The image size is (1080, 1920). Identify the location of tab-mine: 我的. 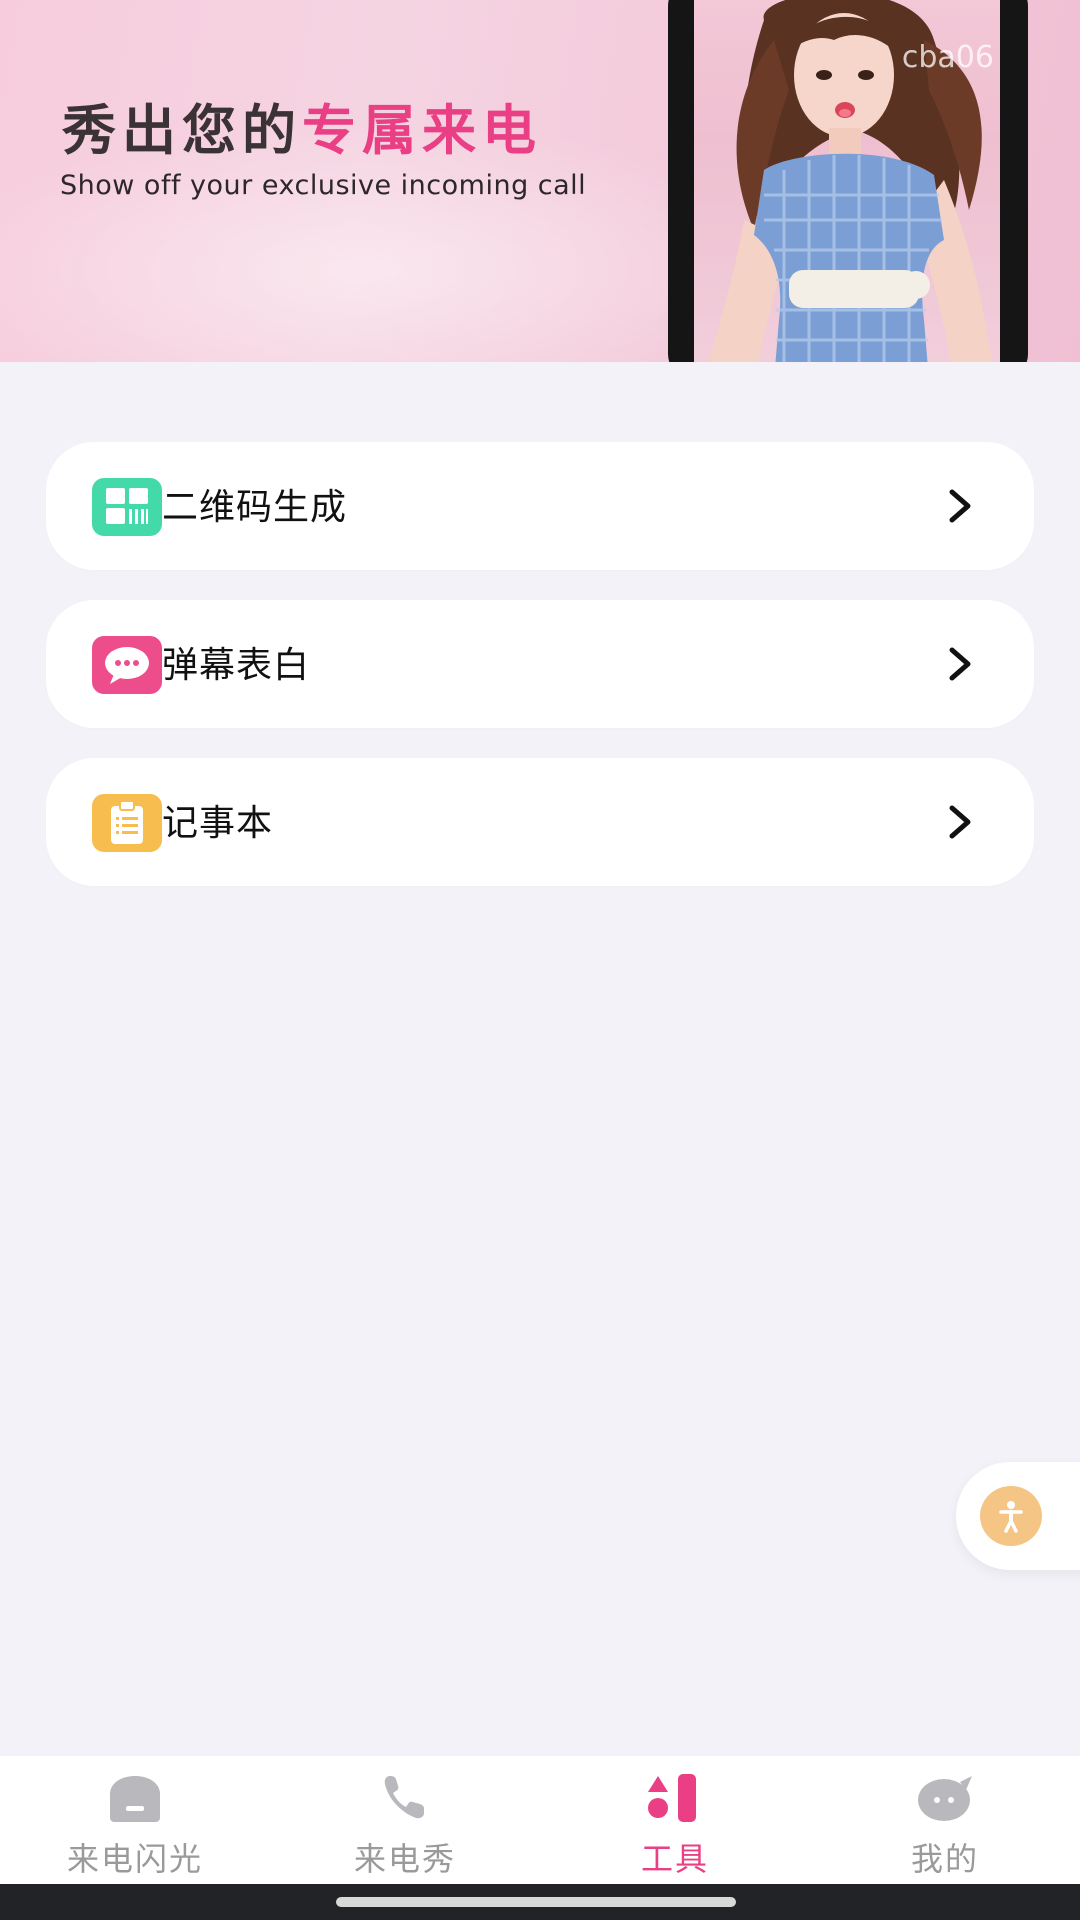
(945, 1820).